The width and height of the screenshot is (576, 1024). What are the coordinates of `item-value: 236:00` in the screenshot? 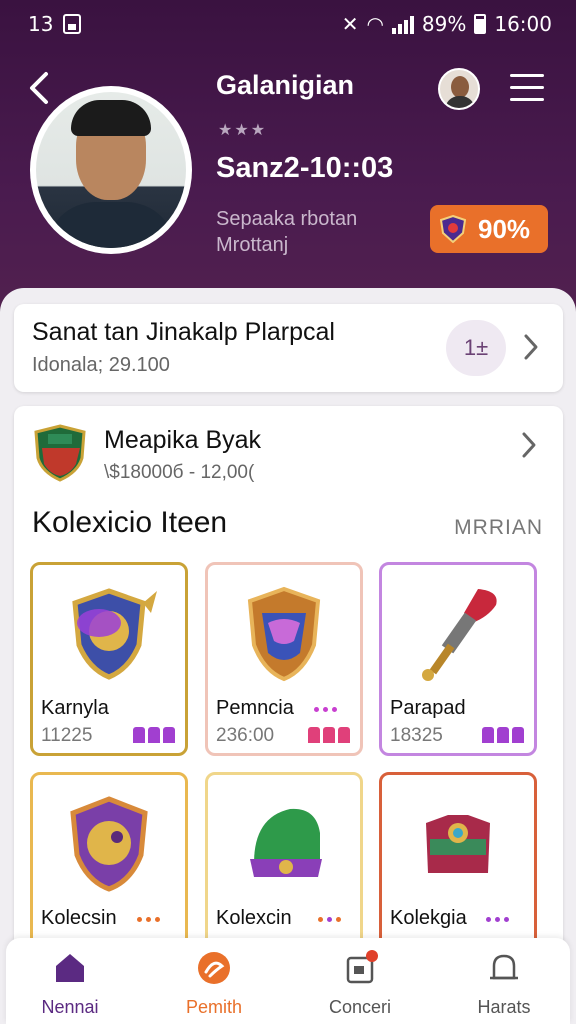 It's located at (245, 735).